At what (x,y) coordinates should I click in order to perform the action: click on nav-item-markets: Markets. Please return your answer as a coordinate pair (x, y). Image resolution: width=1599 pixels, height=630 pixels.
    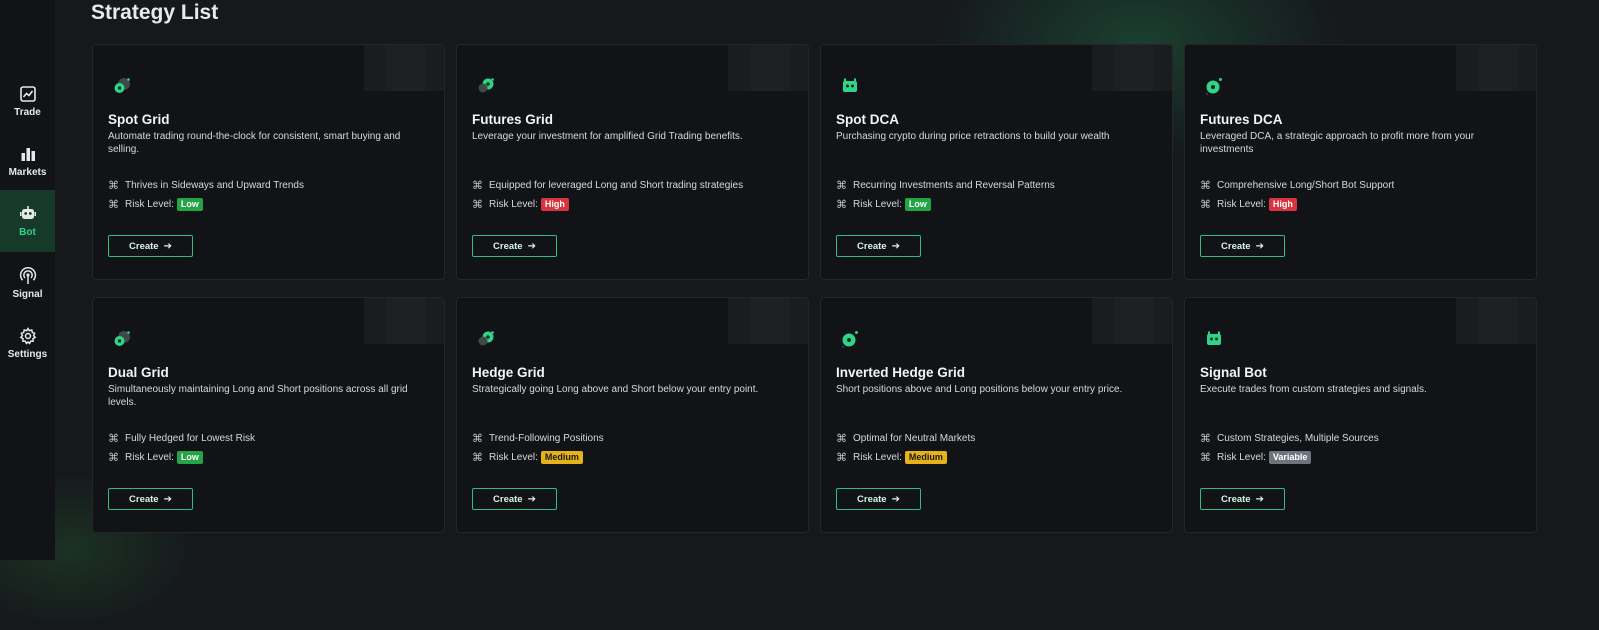
    Looking at the image, I should click on (27, 161).